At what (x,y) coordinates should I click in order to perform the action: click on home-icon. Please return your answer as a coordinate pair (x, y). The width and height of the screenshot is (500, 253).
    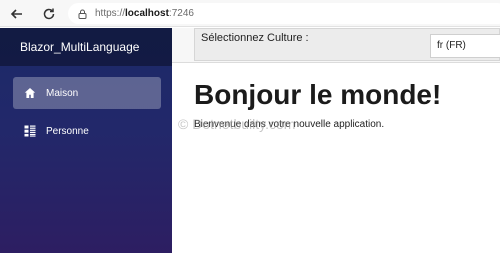
    Looking at the image, I should click on (30, 93).